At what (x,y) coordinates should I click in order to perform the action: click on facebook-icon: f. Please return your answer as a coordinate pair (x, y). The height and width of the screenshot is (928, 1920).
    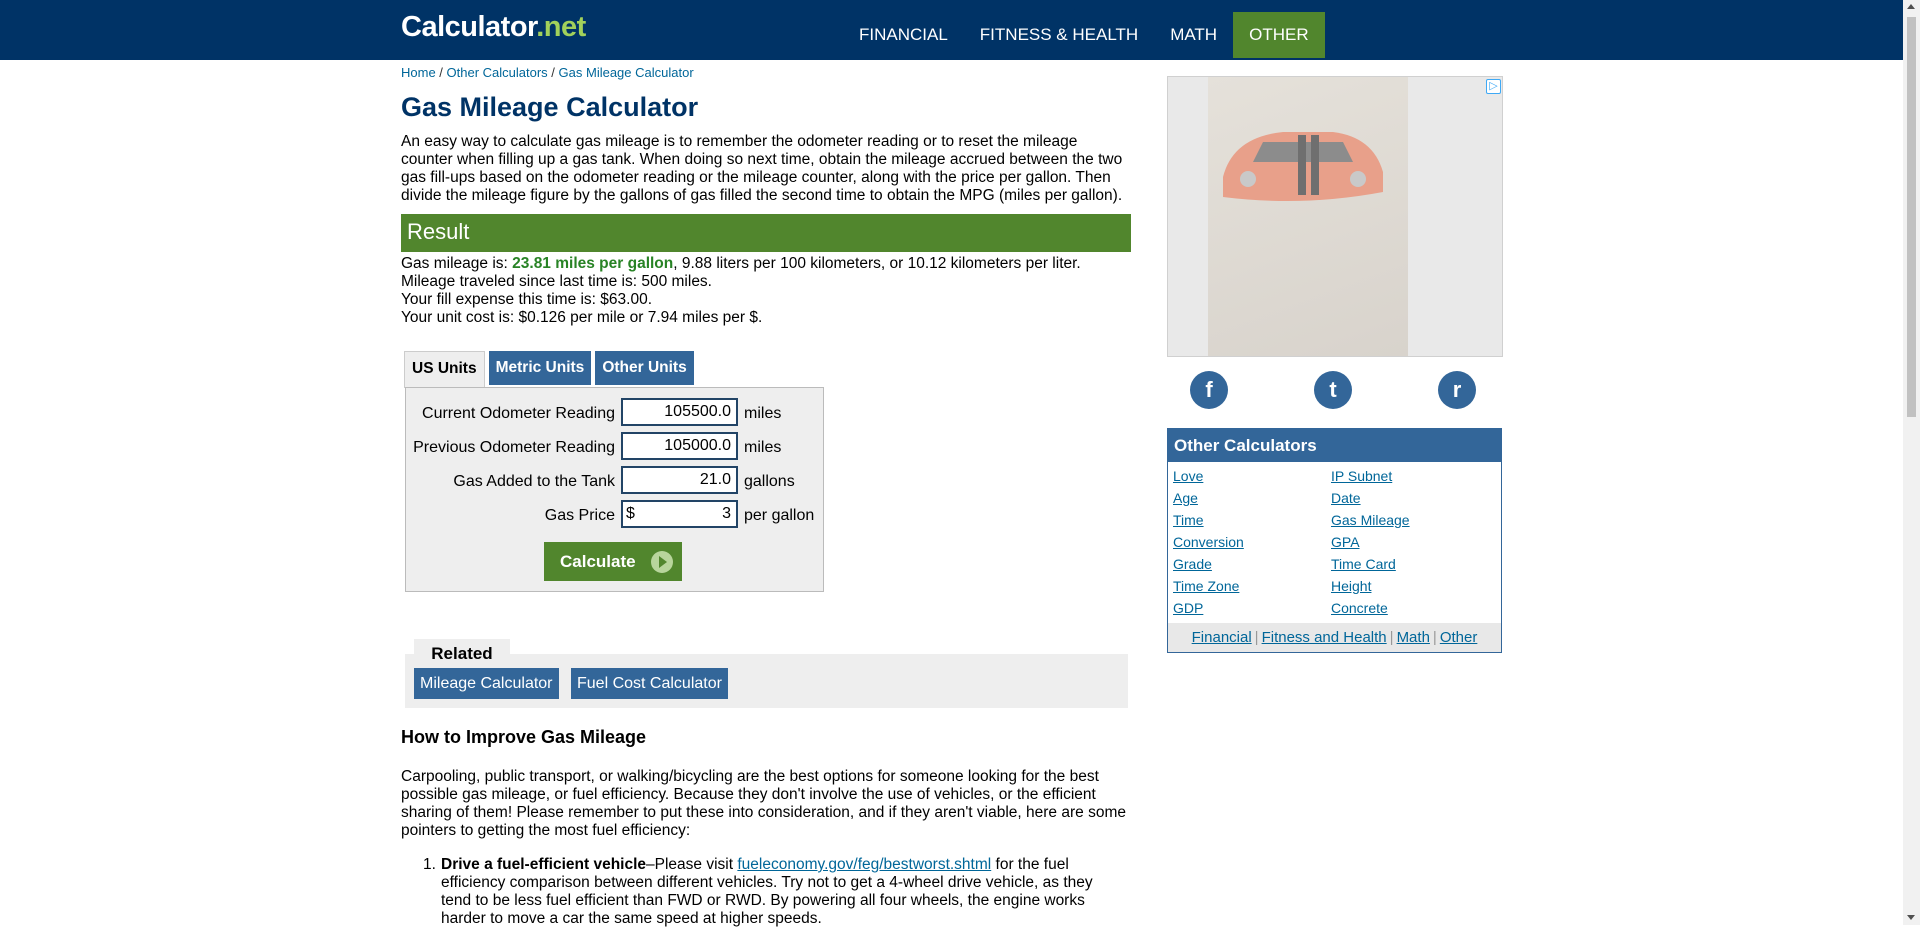
    Looking at the image, I should click on (1209, 390).